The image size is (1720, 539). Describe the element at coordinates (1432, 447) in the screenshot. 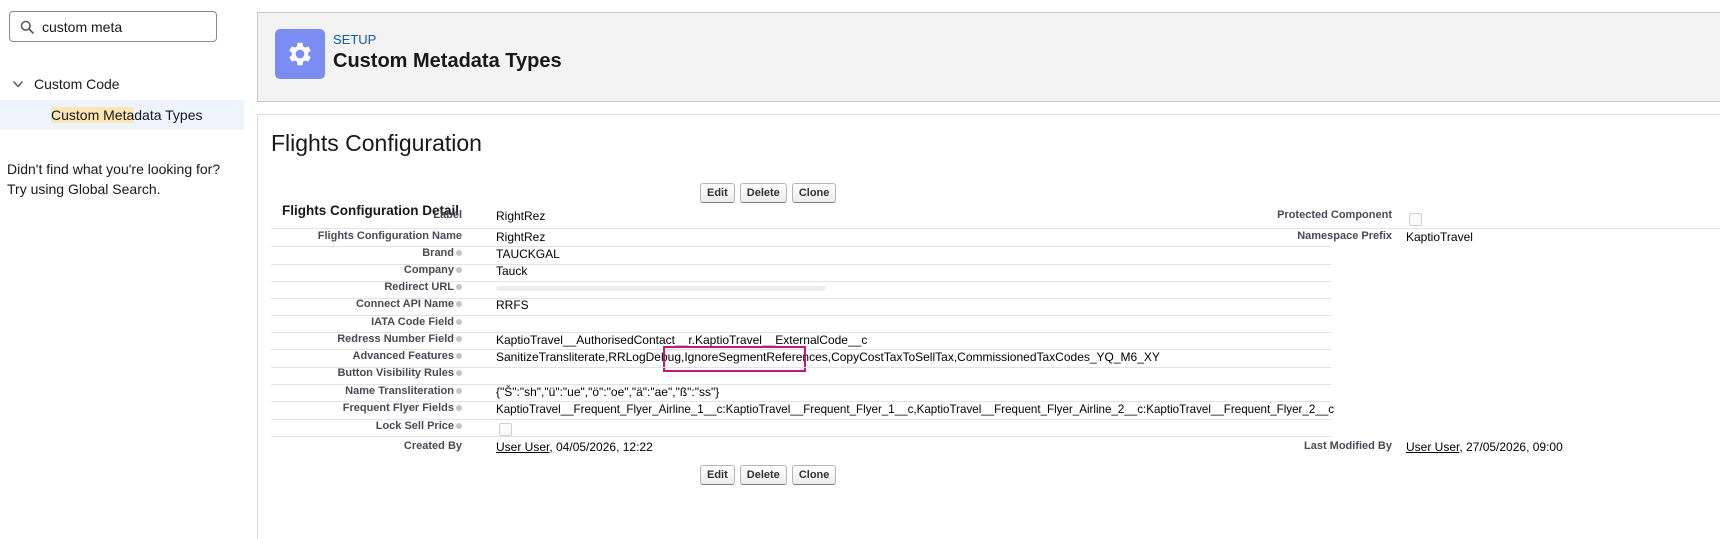

I see `modified-by-user-link: User User` at that location.